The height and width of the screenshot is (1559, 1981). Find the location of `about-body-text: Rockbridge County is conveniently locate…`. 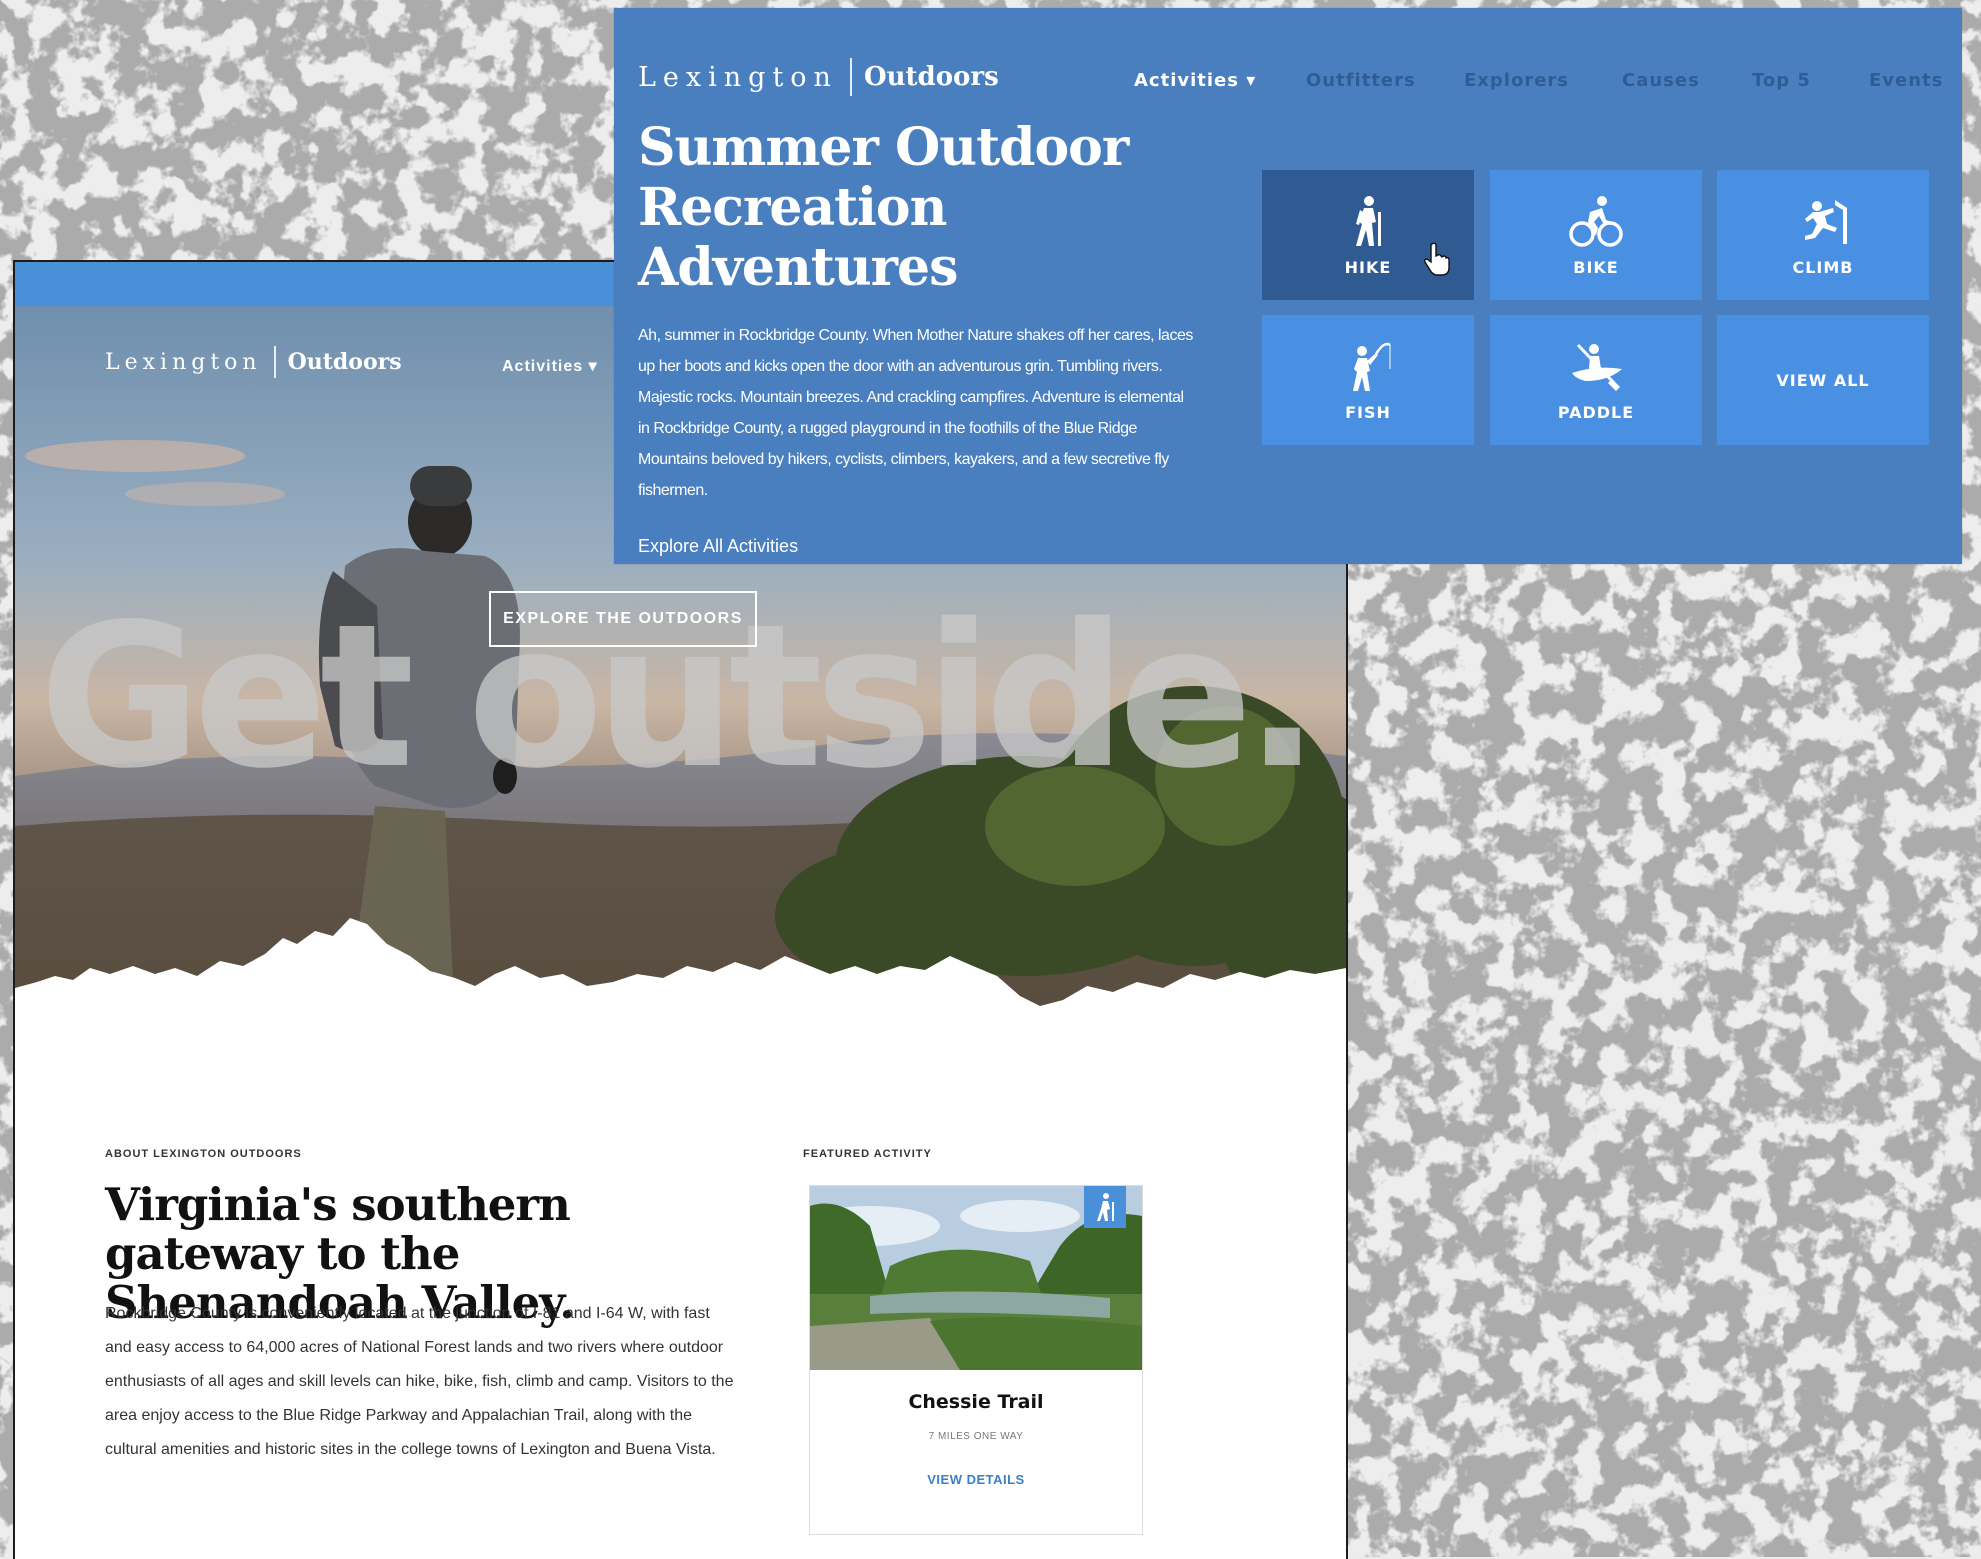

about-body-text: Rockbridge County is conveniently locate… is located at coordinates (419, 1381).